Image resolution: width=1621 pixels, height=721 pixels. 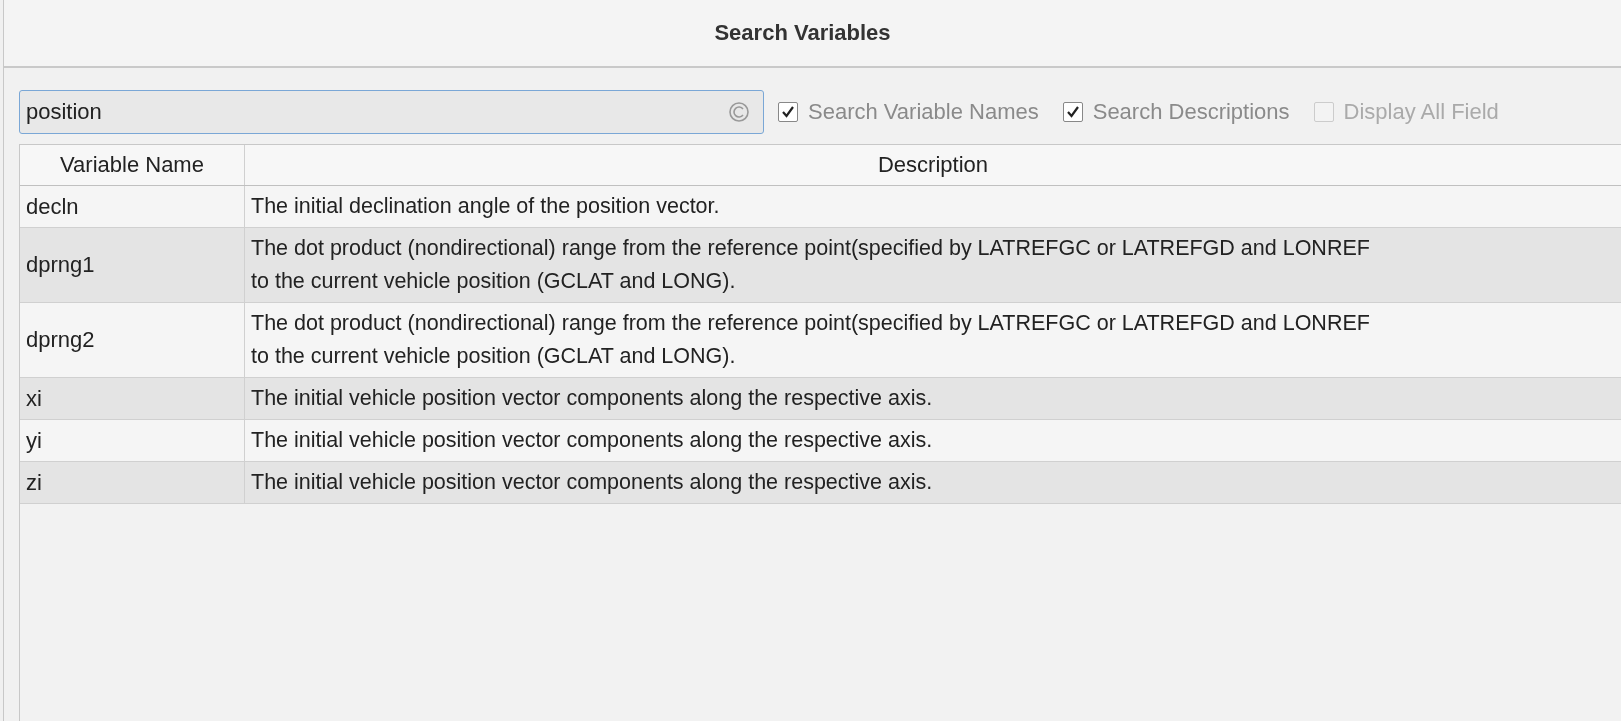 What do you see at coordinates (391, 112) in the screenshot?
I see `search-field: position` at bounding box center [391, 112].